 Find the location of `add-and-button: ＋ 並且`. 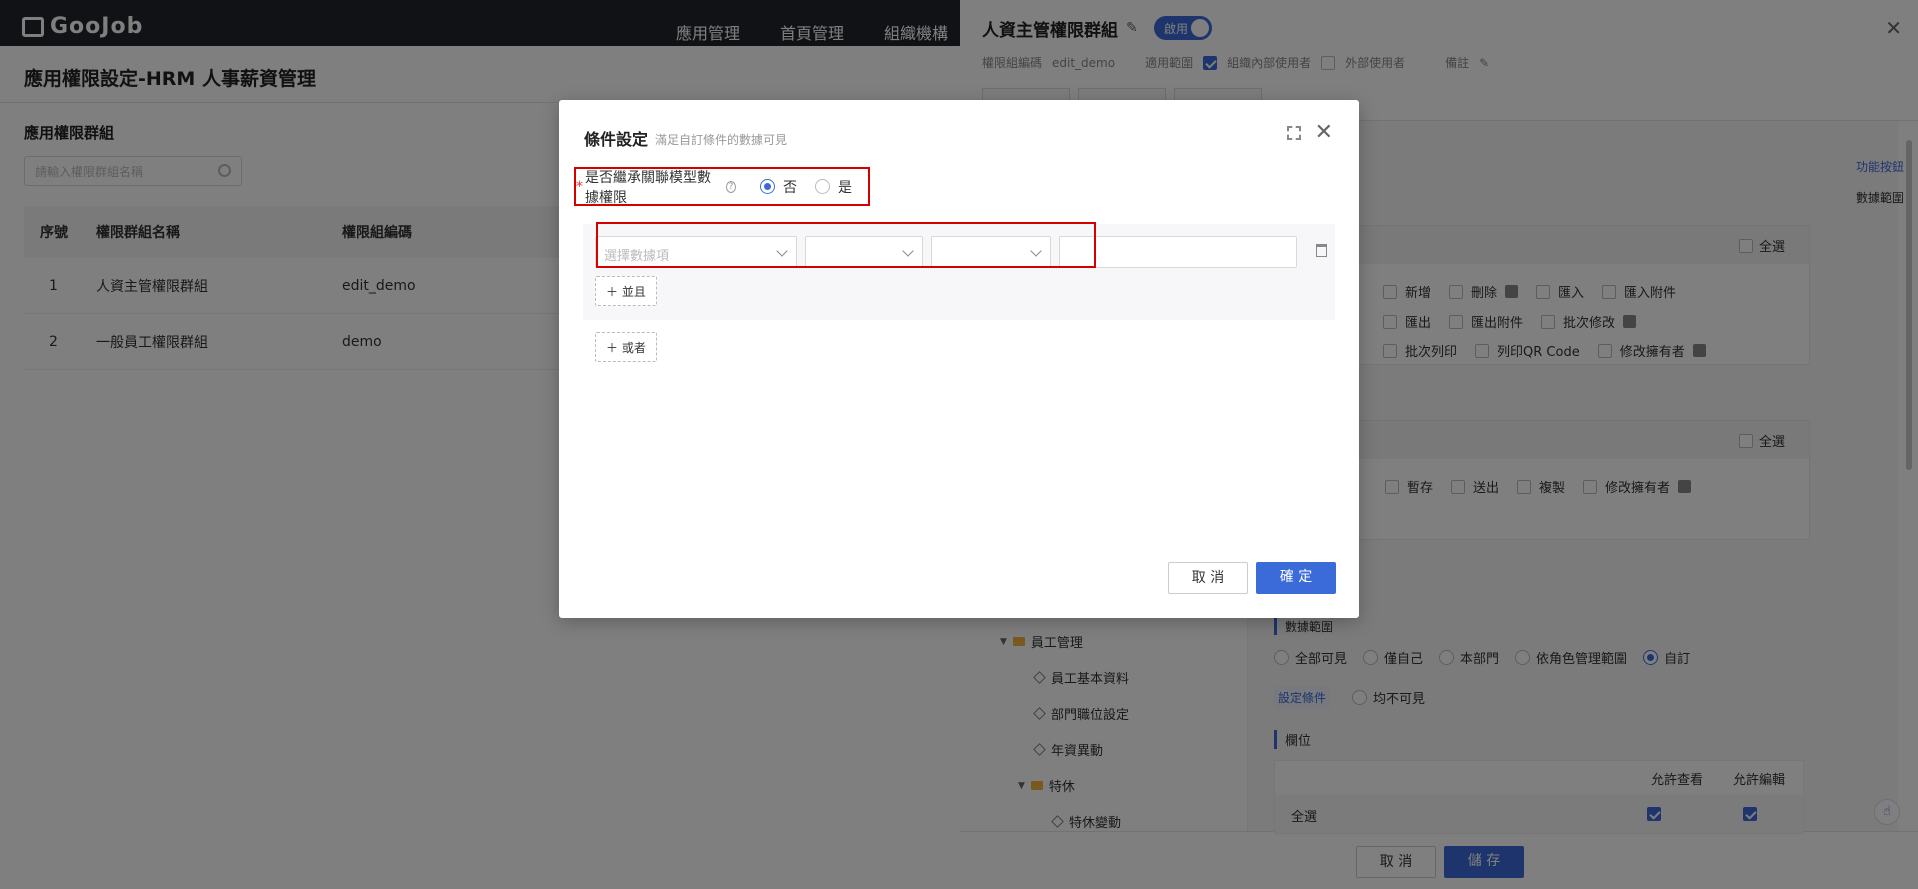

add-and-button: ＋ 並且 is located at coordinates (626, 291).